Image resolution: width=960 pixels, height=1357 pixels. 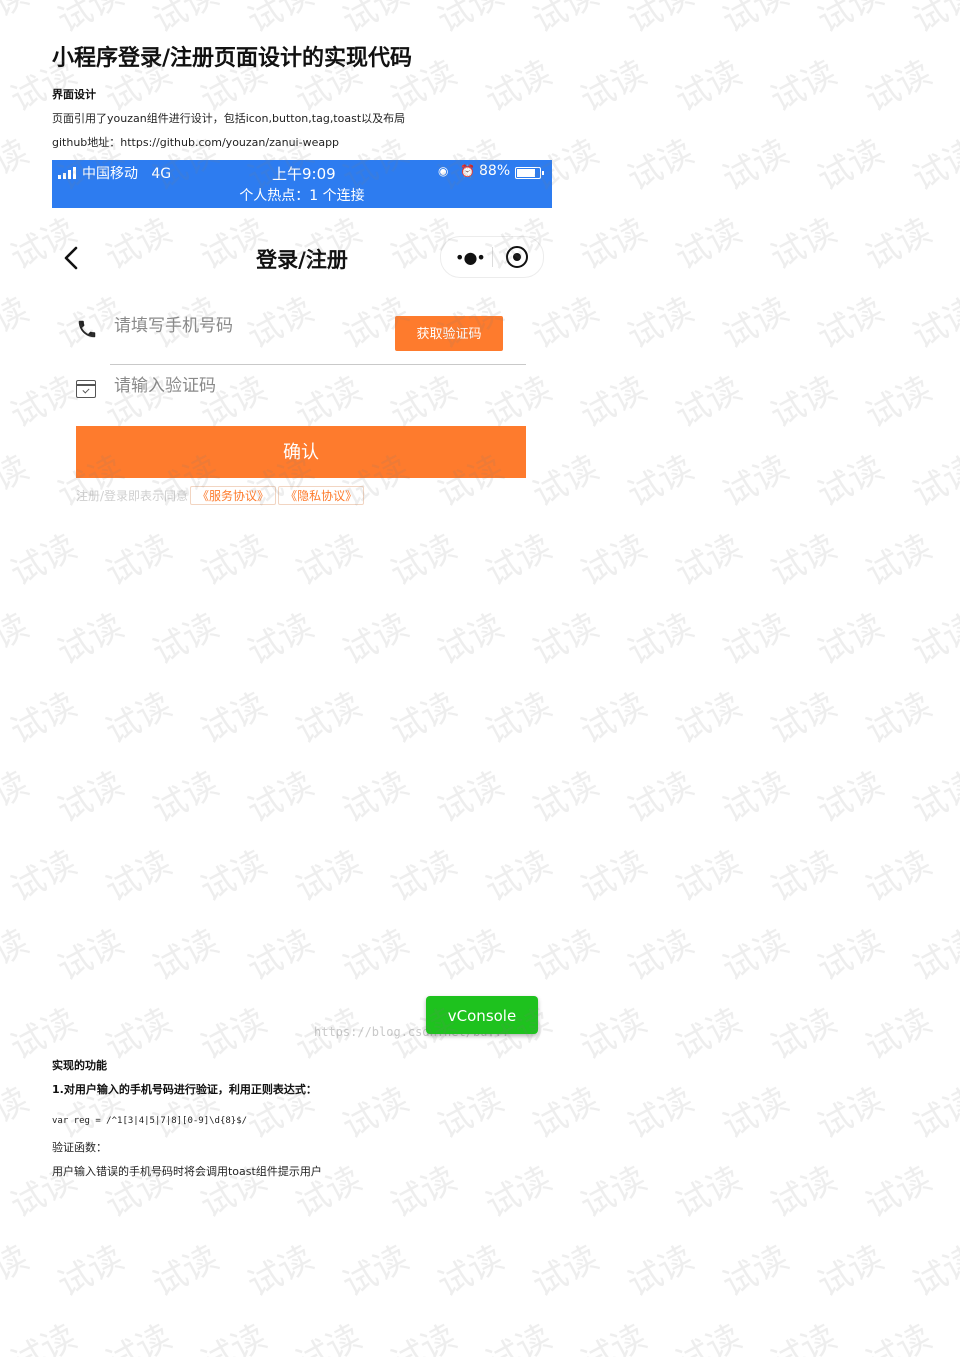 What do you see at coordinates (495, 171) in the screenshot?
I see `battery-percent: 88%` at bounding box center [495, 171].